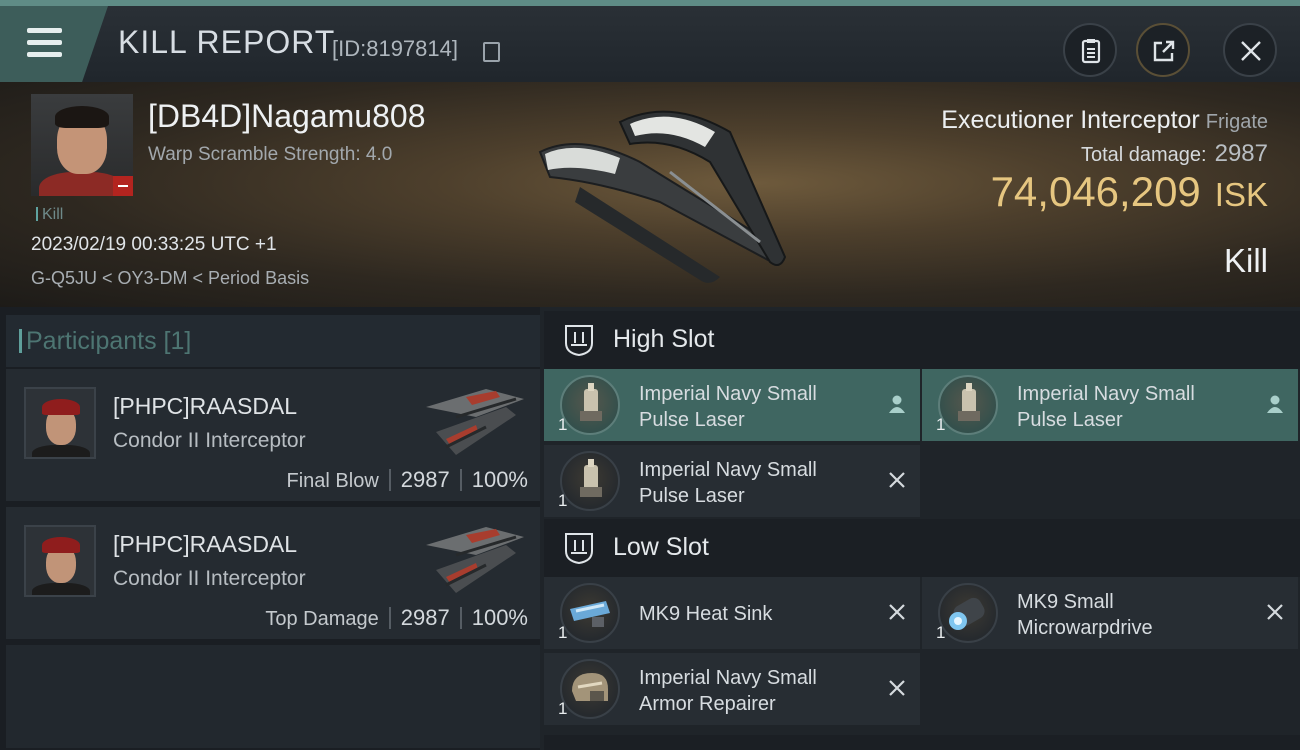 This screenshot has width=1300, height=750. I want to click on menu-button, so click(54, 44).